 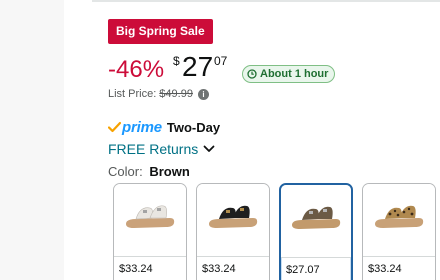 I want to click on color-swatch-leopard: $33.24, so click(x=399, y=231).